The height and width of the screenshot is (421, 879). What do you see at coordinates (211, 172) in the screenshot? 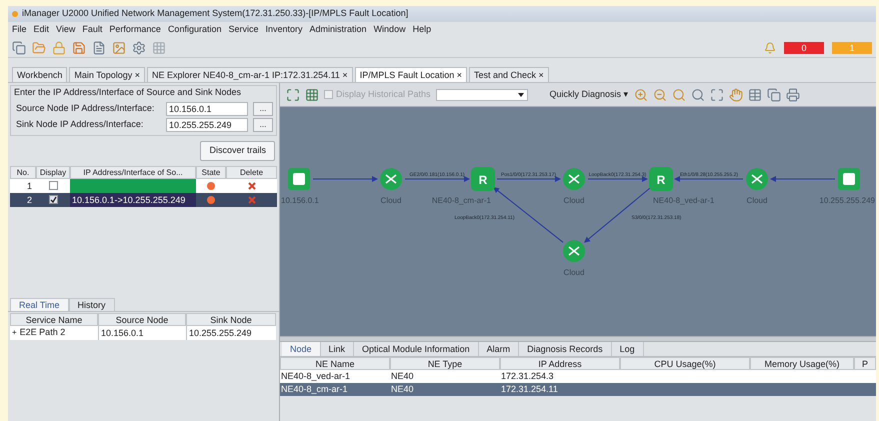
I see `column-header: State` at bounding box center [211, 172].